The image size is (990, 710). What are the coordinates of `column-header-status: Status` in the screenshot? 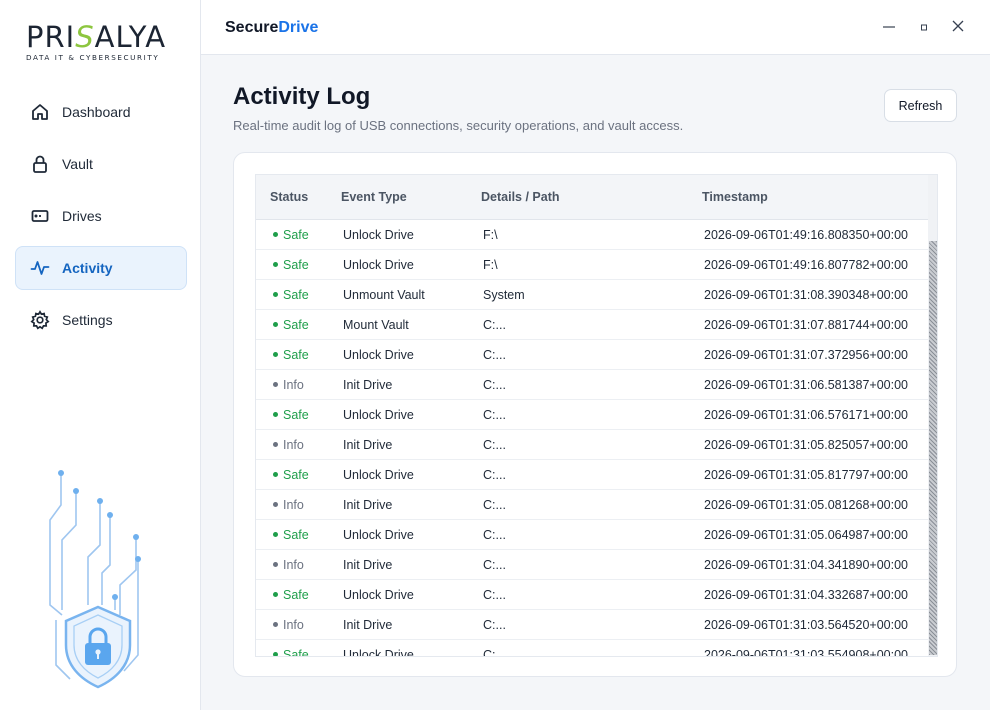 It's located at (289, 197).